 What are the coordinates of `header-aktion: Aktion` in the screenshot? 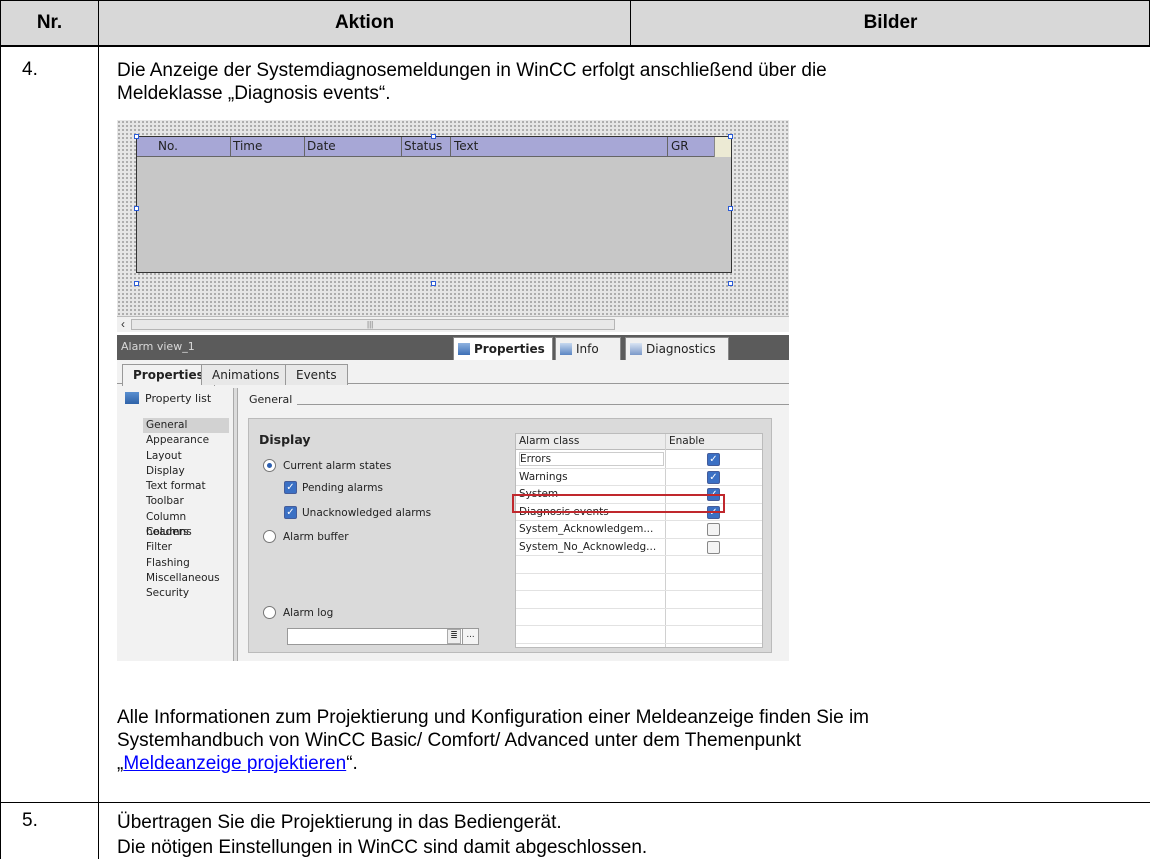 It's located at (364, 22).